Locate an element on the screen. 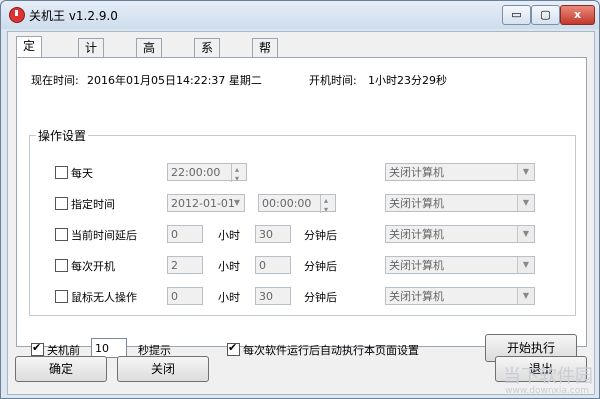 The image size is (600, 399). title-bar: 关机王 v1.2.9.0 ▭ ▢ x is located at coordinates (300, 15).